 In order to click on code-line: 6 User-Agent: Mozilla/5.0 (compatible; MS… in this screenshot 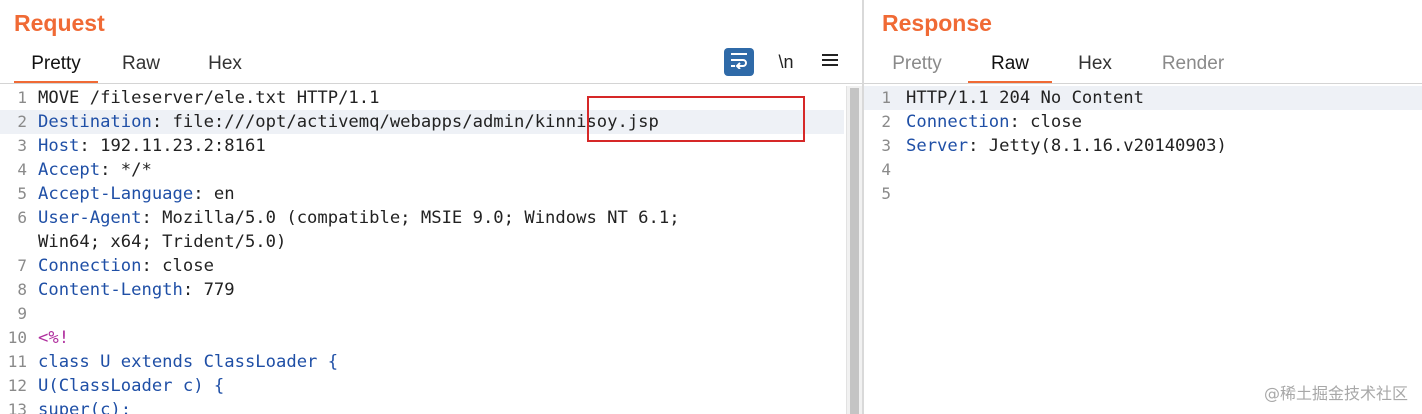, I will do `click(422, 218)`.